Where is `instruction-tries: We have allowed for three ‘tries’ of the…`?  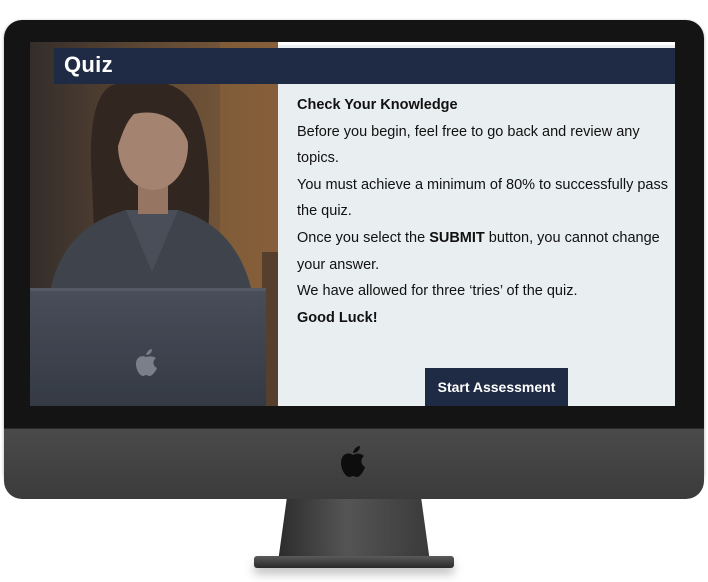 instruction-tries: We have allowed for three ‘tries’ of the… is located at coordinates (437, 291).